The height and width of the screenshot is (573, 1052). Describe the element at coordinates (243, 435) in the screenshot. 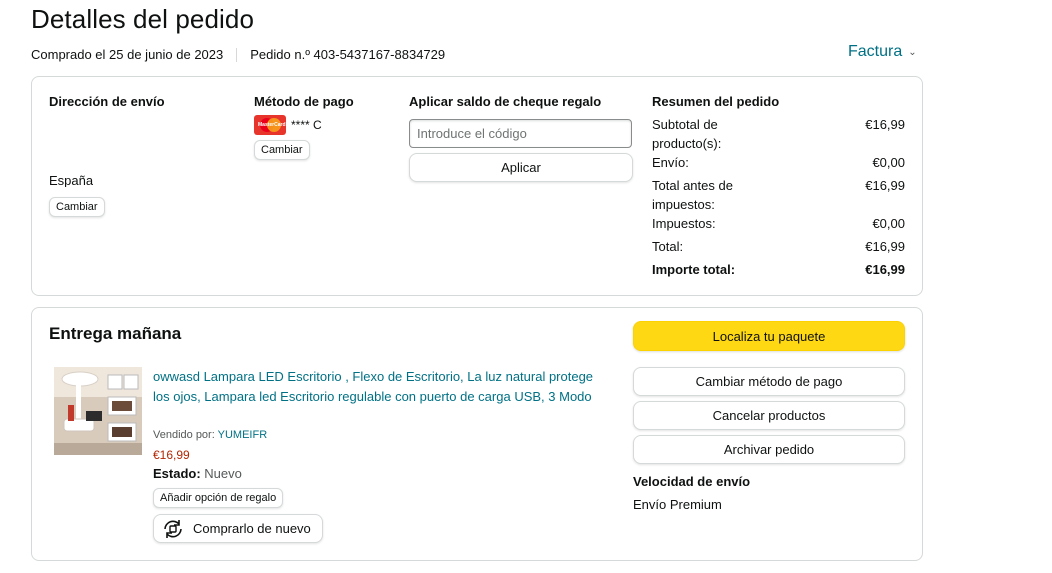

I see `seller-link: YUMEIFR` at that location.